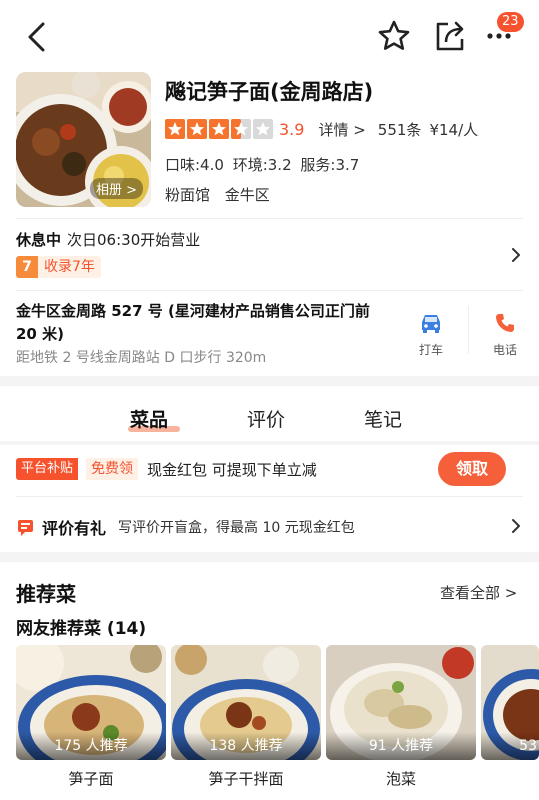 This screenshot has width=539, height=800. I want to click on gift-flag-icon, so click(25, 528).